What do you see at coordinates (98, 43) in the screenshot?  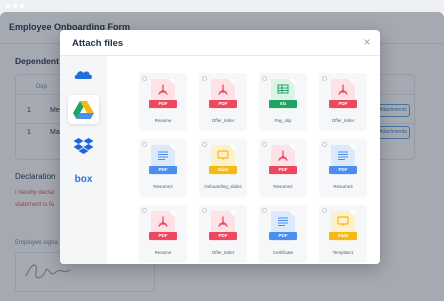 I see `modal-title: Attach files` at bounding box center [98, 43].